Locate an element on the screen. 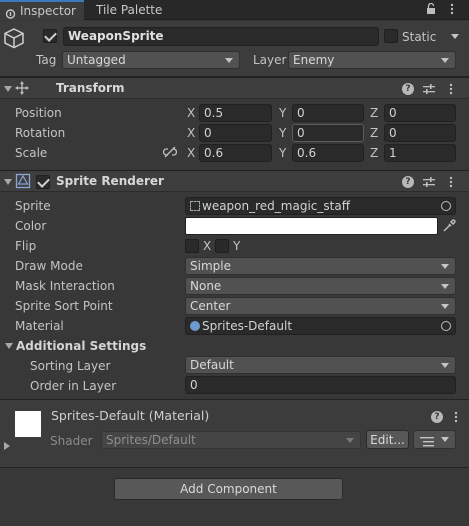  sprite-label: Sprite is located at coordinates (33, 206).